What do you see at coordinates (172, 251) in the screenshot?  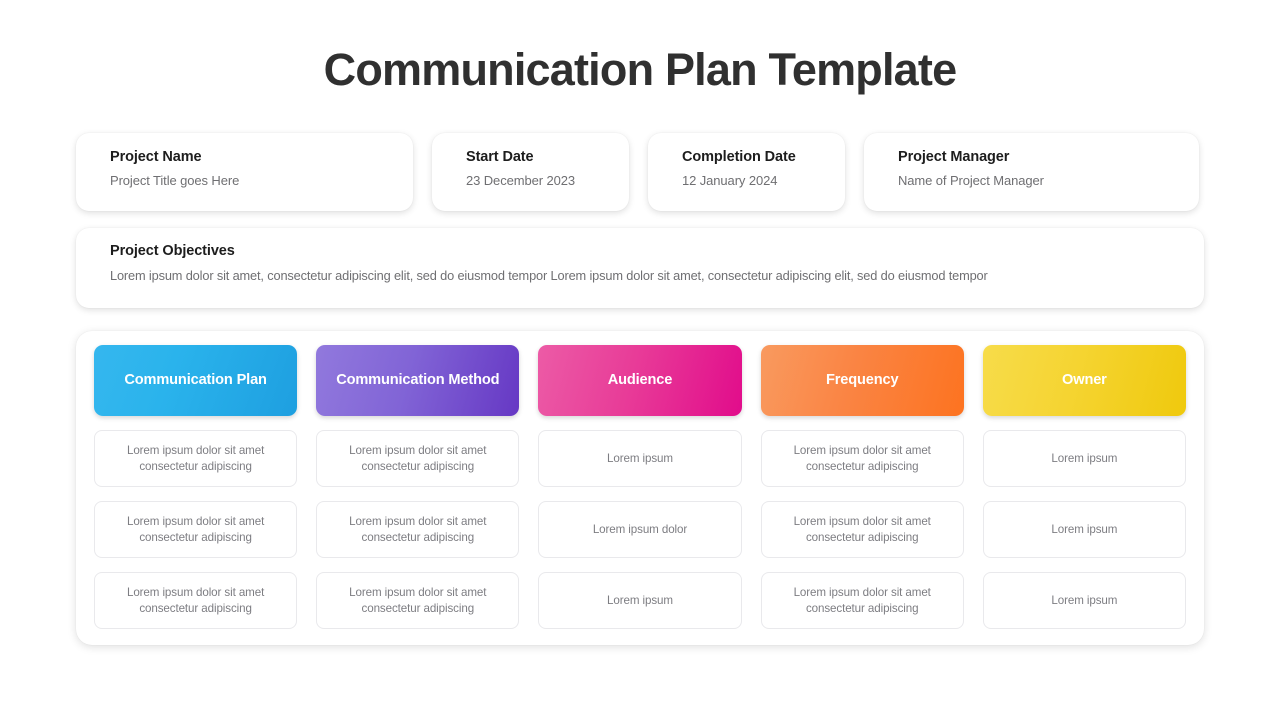 I see `objectives-label: Project Objectives` at bounding box center [172, 251].